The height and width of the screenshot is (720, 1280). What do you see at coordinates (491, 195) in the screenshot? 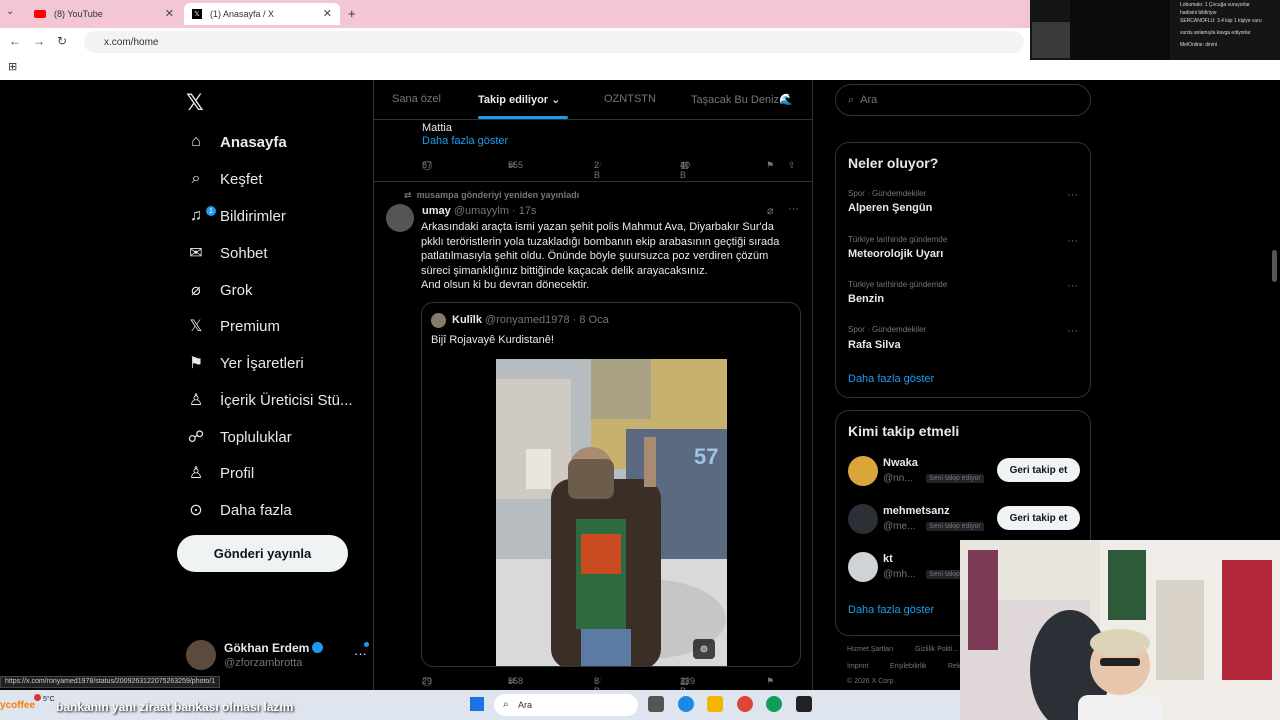
I see `repost-indicator: ⇄ musampa gönderiyi yeniden yayınladı` at bounding box center [491, 195].